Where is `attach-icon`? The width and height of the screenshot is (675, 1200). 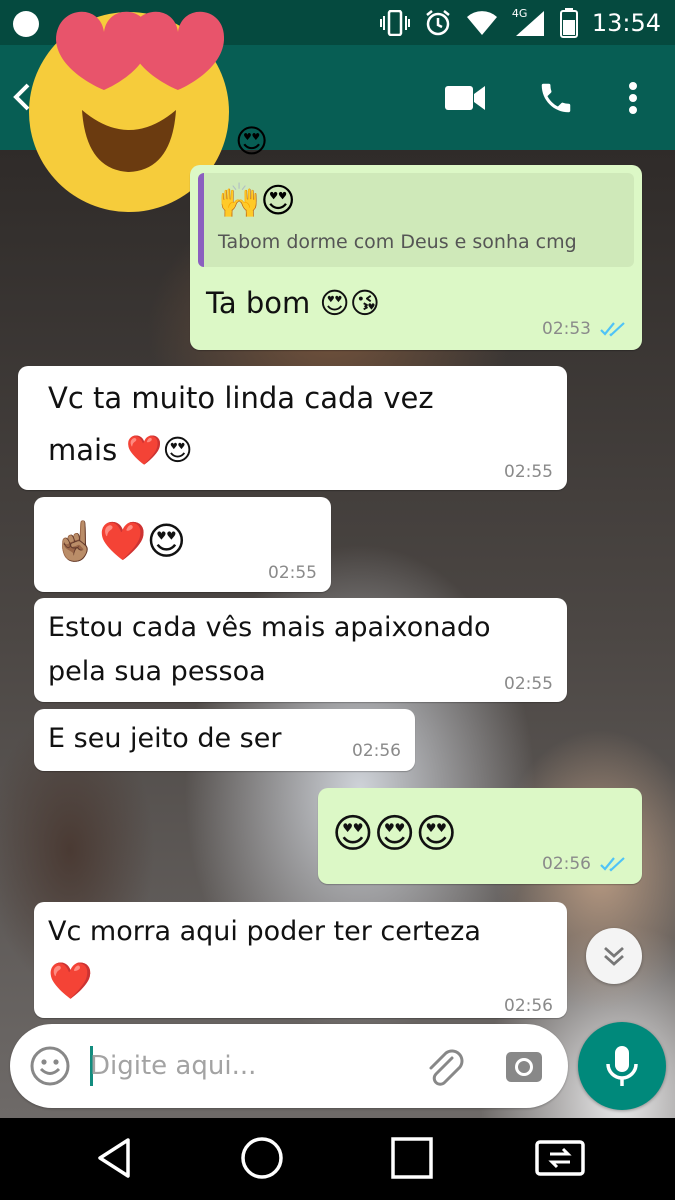
attach-icon is located at coordinates (444, 1066).